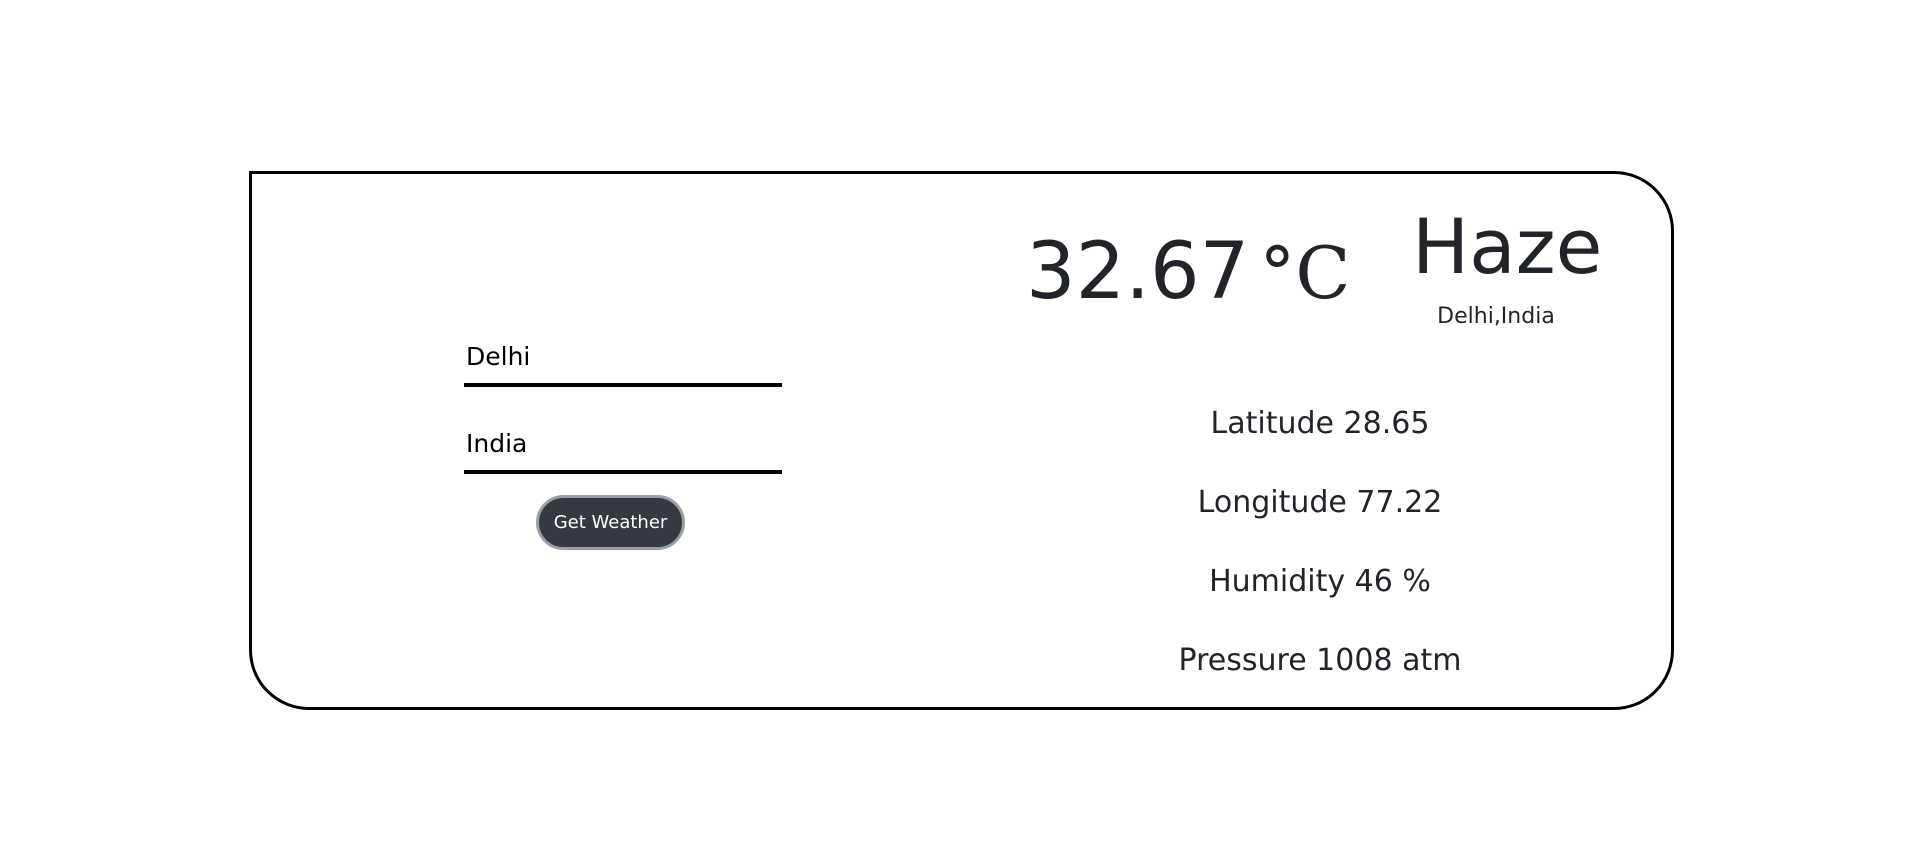  I want to click on weather-condition: Haze, so click(1507, 246).